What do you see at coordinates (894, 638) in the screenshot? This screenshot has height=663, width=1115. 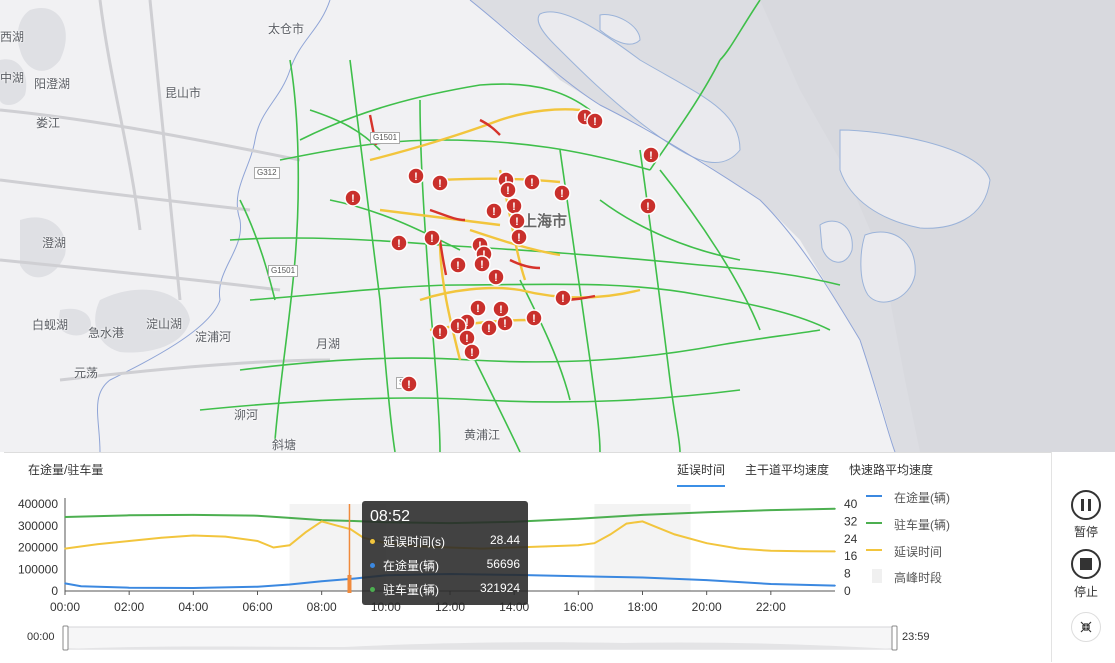 I see `range-handle-right` at bounding box center [894, 638].